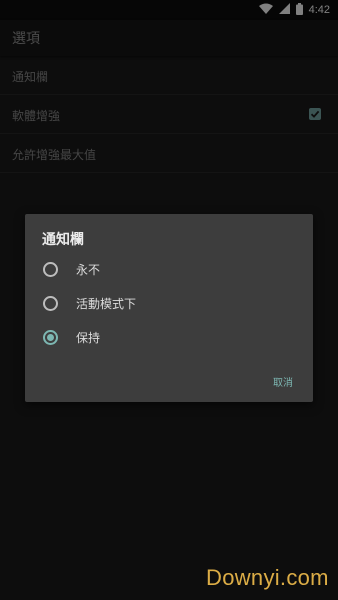  I want to click on cancel-button: 取消, so click(283, 381).